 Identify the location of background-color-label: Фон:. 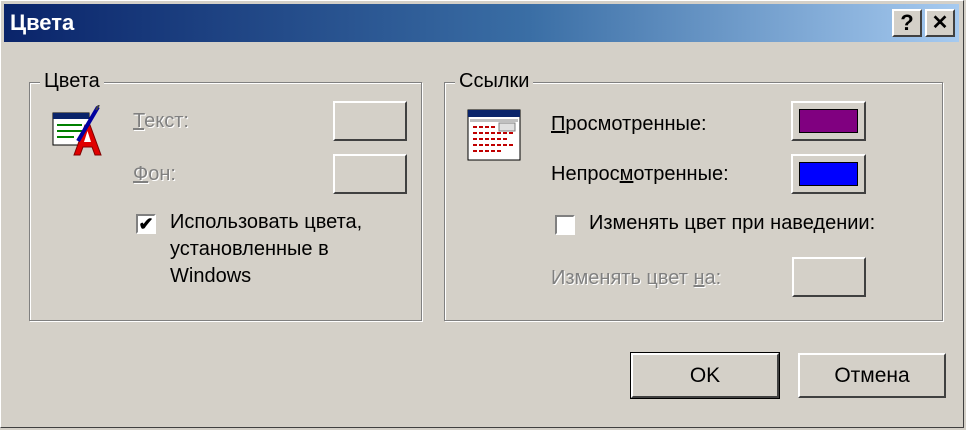
(154, 174).